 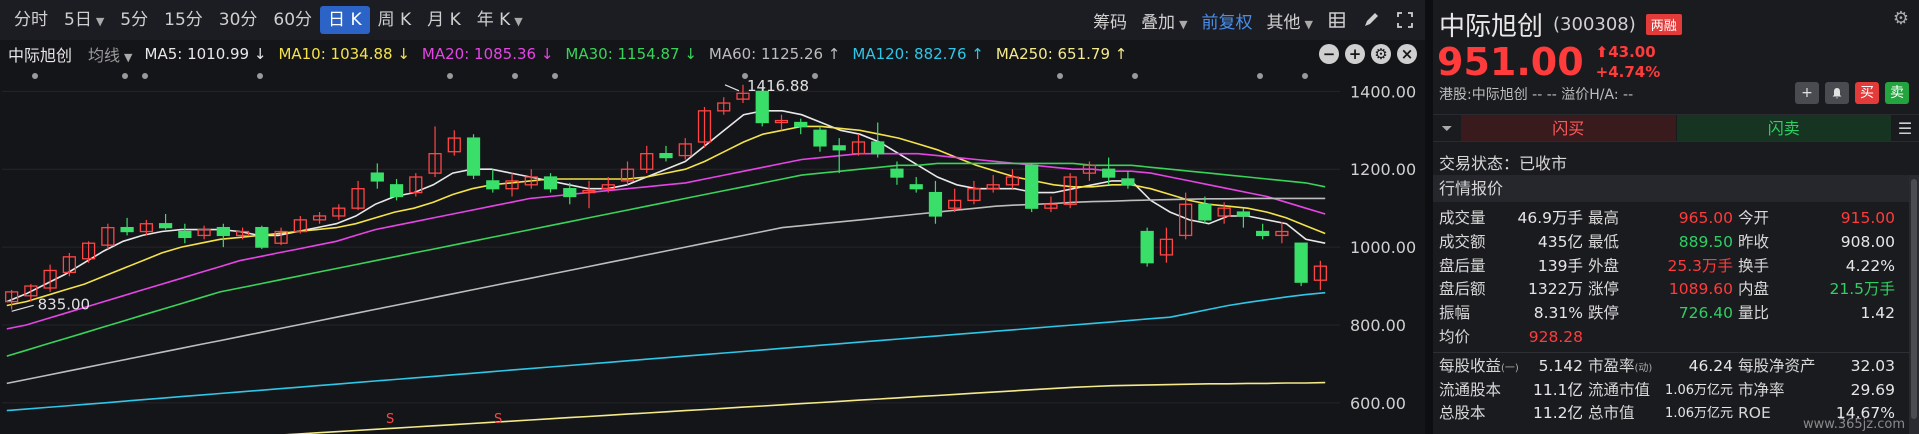 I want to click on flash-sell-button: 闪卖, so click(x=1783, y=128).